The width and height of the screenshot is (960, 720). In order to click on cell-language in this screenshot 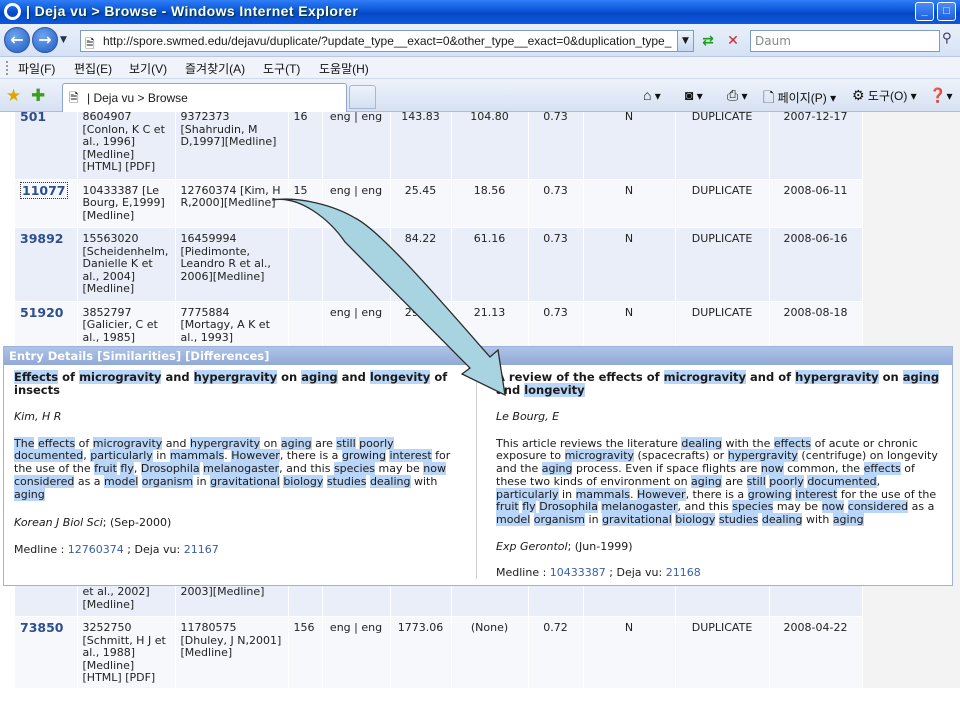, I will do `click(356, 264)`.